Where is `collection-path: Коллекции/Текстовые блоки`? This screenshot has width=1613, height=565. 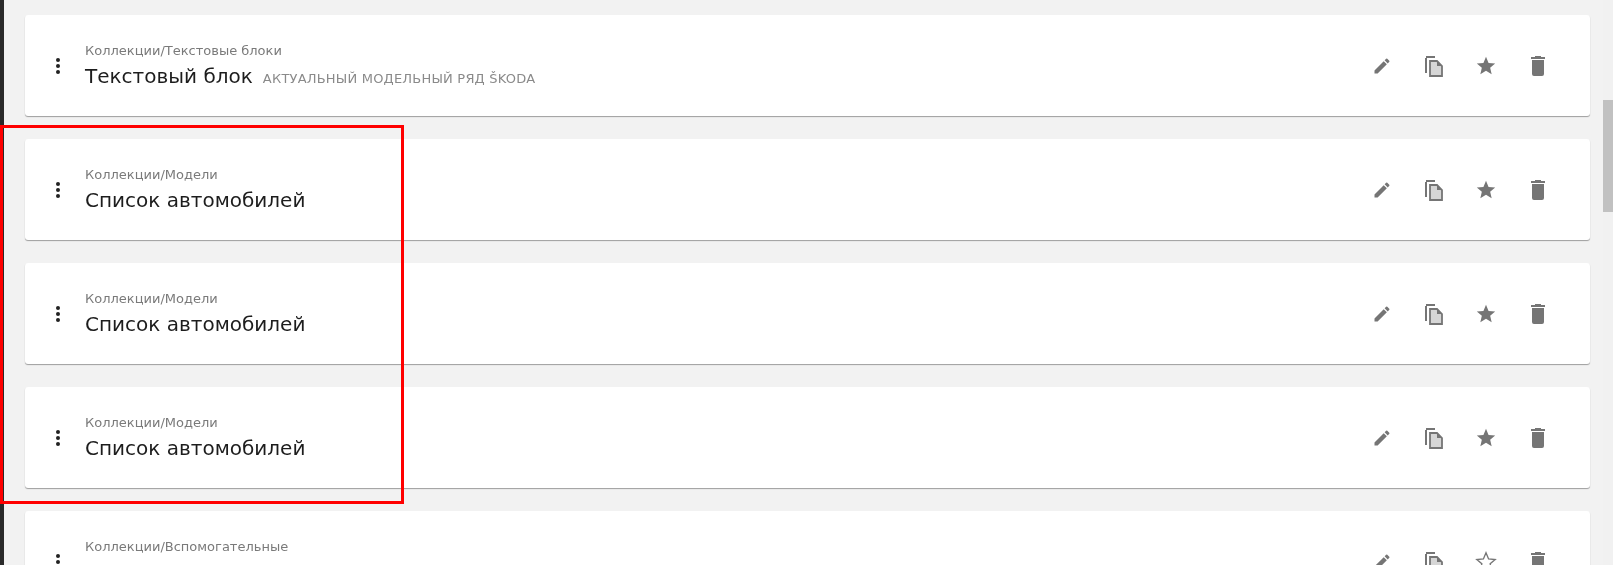 collection-path: Коллекции/Текстовые блоки is located at coordinates (184, 50).